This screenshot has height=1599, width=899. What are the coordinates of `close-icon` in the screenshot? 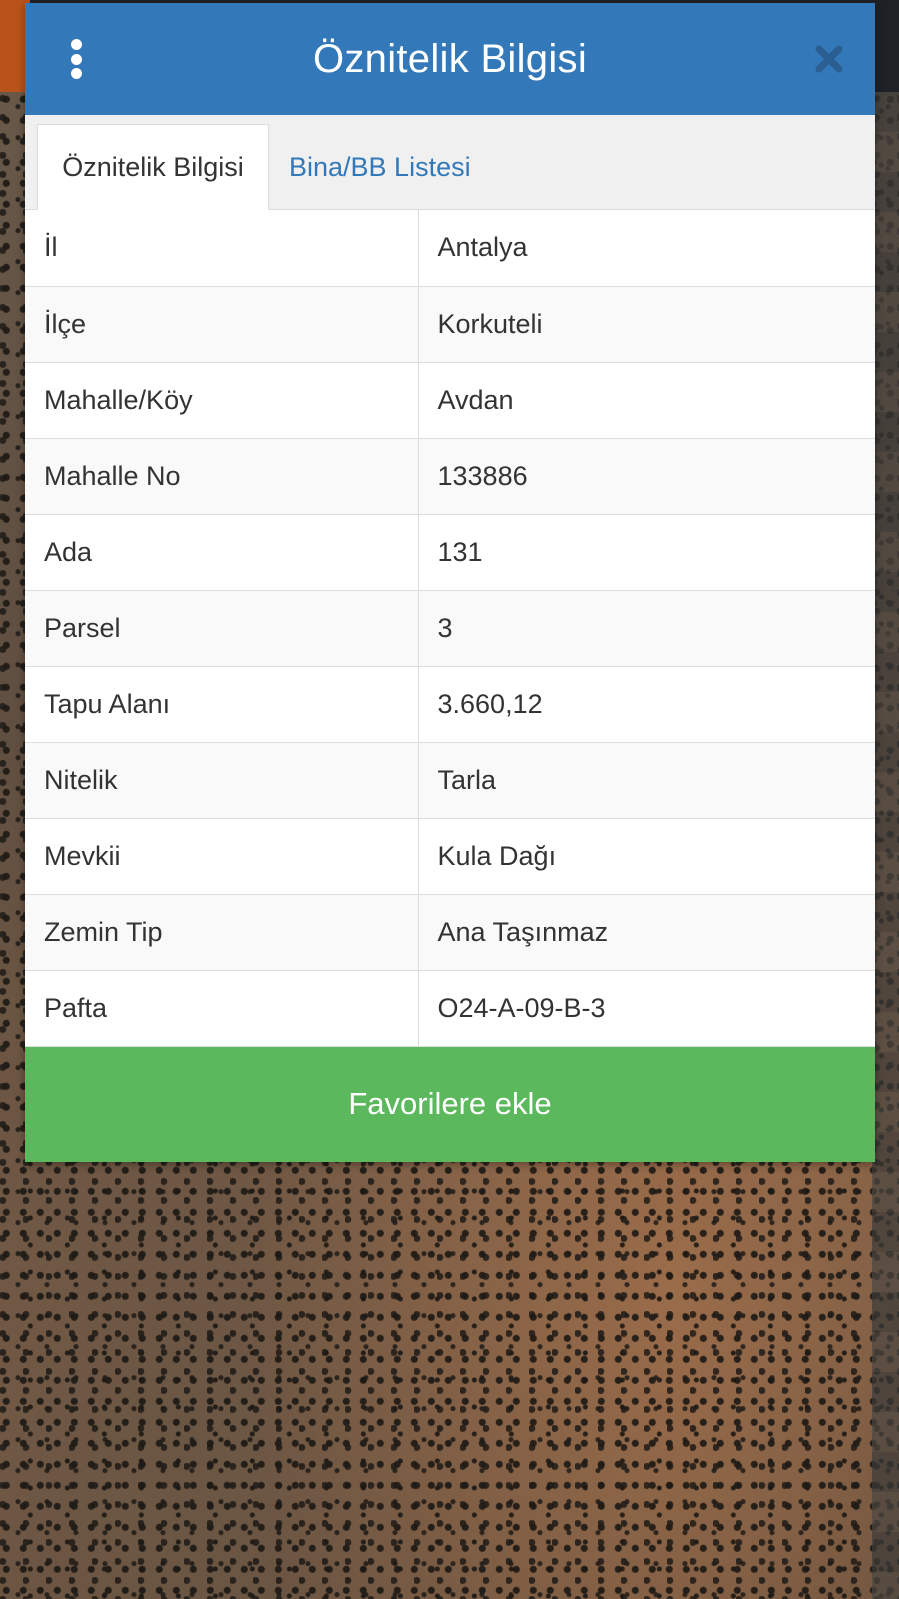 It's located at (829, 59).